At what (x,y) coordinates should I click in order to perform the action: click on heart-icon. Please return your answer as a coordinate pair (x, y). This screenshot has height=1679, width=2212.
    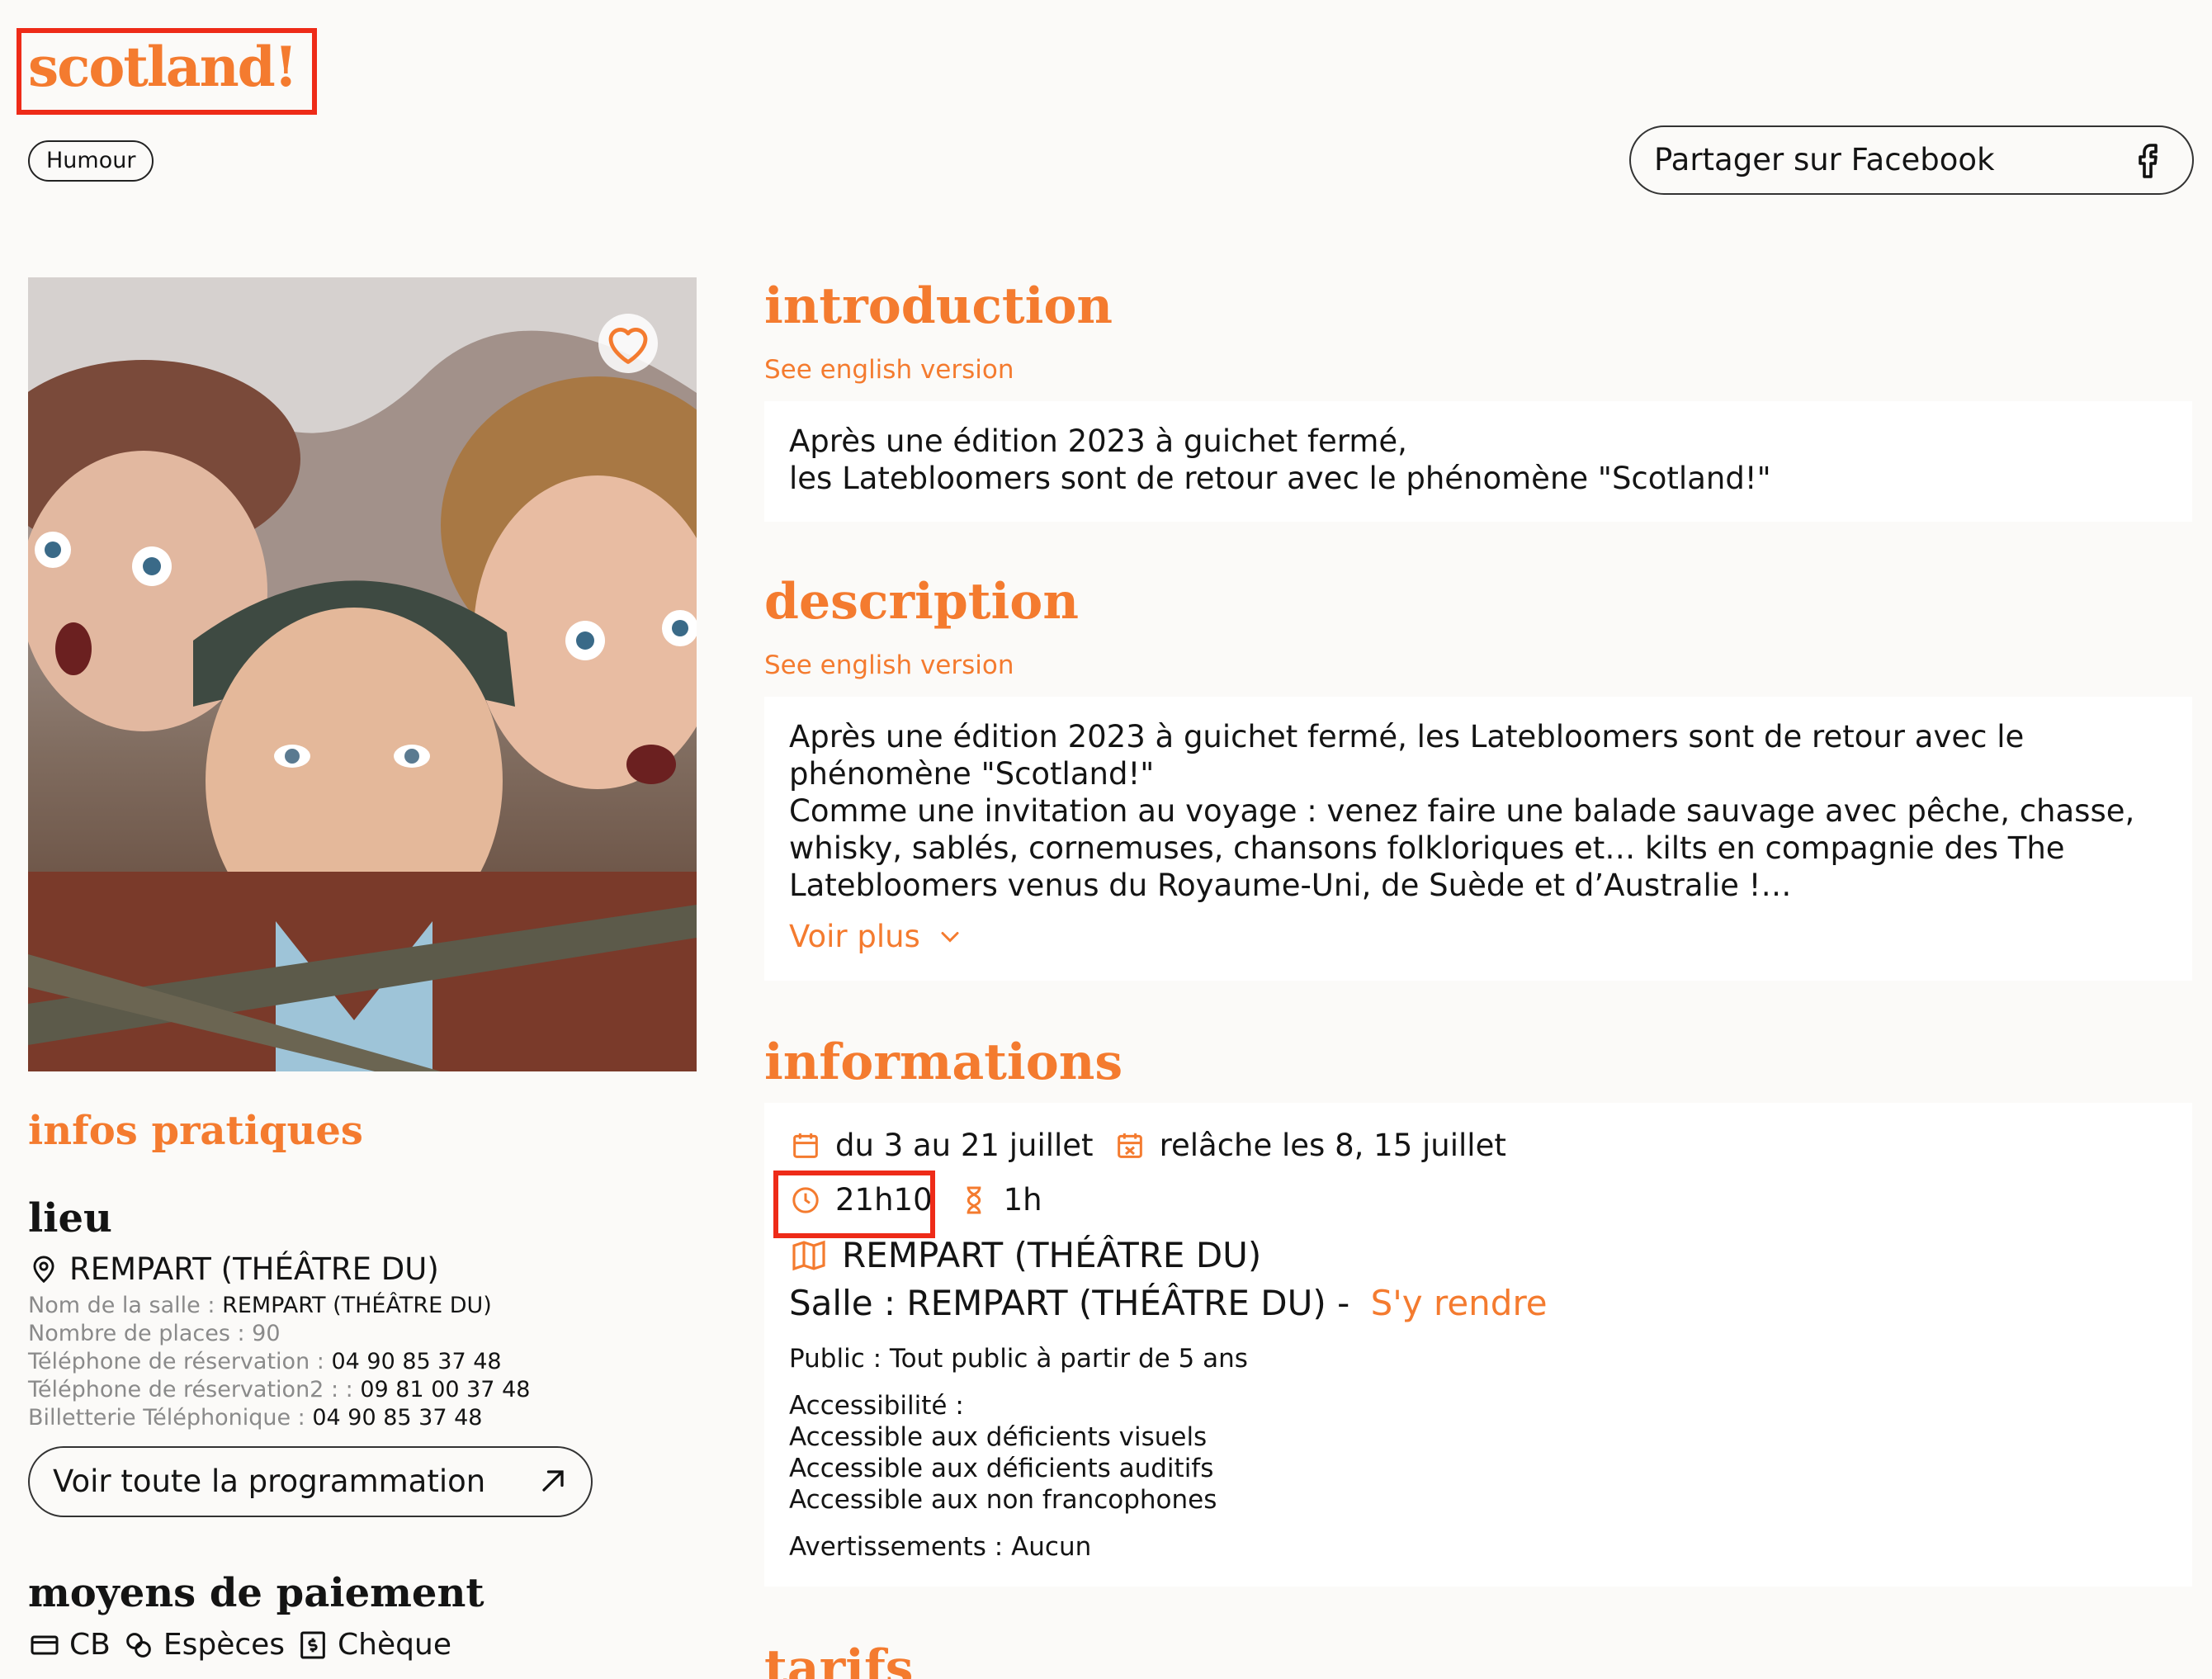
    Looking at the image, I should click on (628, 345).